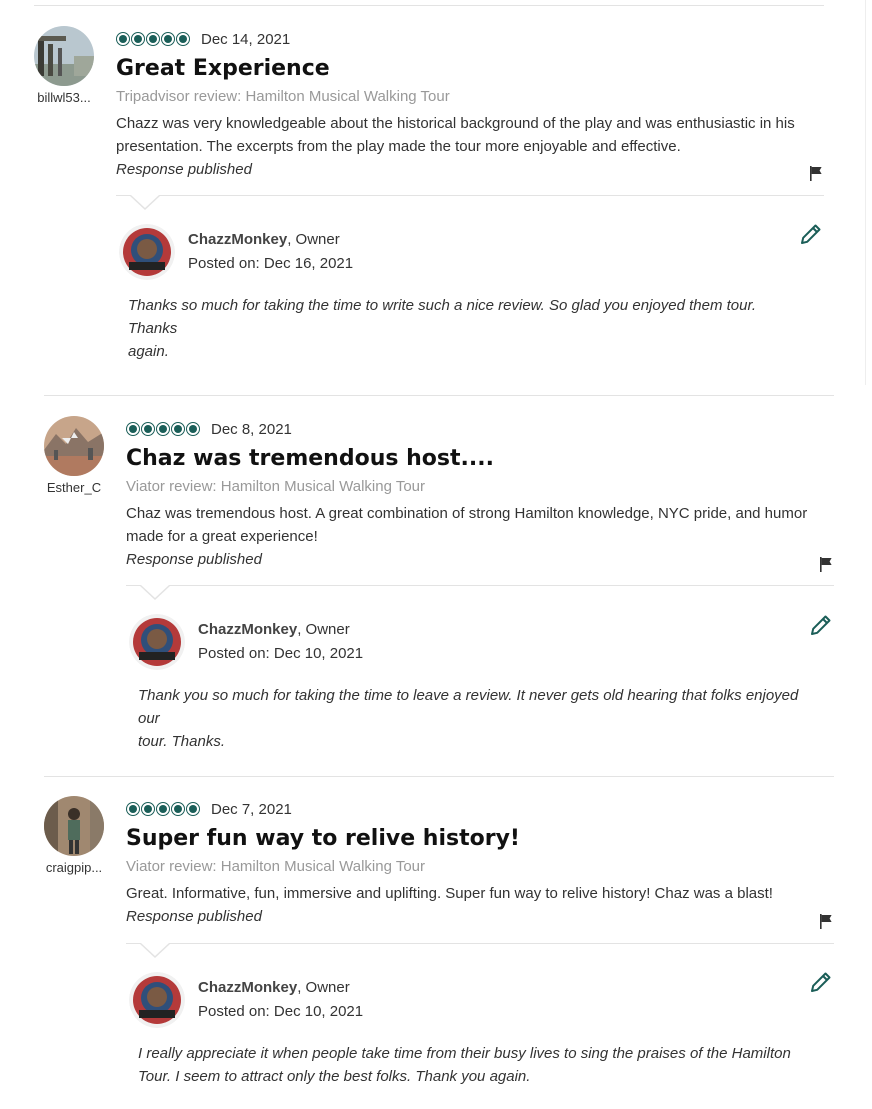 The height and width of the screenshot is (1109, 872). I want to click on response-posted: Posted on: Dec 16, 2021, so click(270, 263).